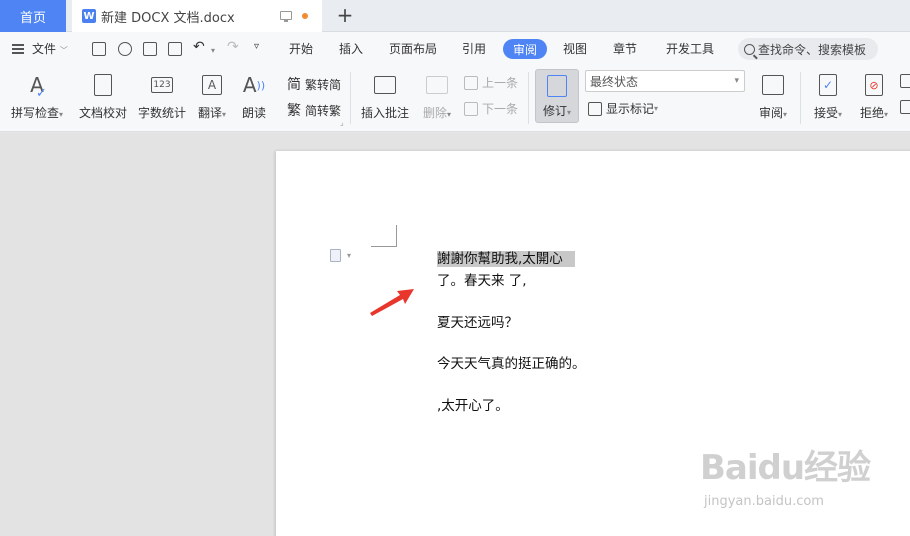  What do you see at coordinates (212, 85) in the screenshot?
I see `translate-icon: A` at bounding box center [212, 85].